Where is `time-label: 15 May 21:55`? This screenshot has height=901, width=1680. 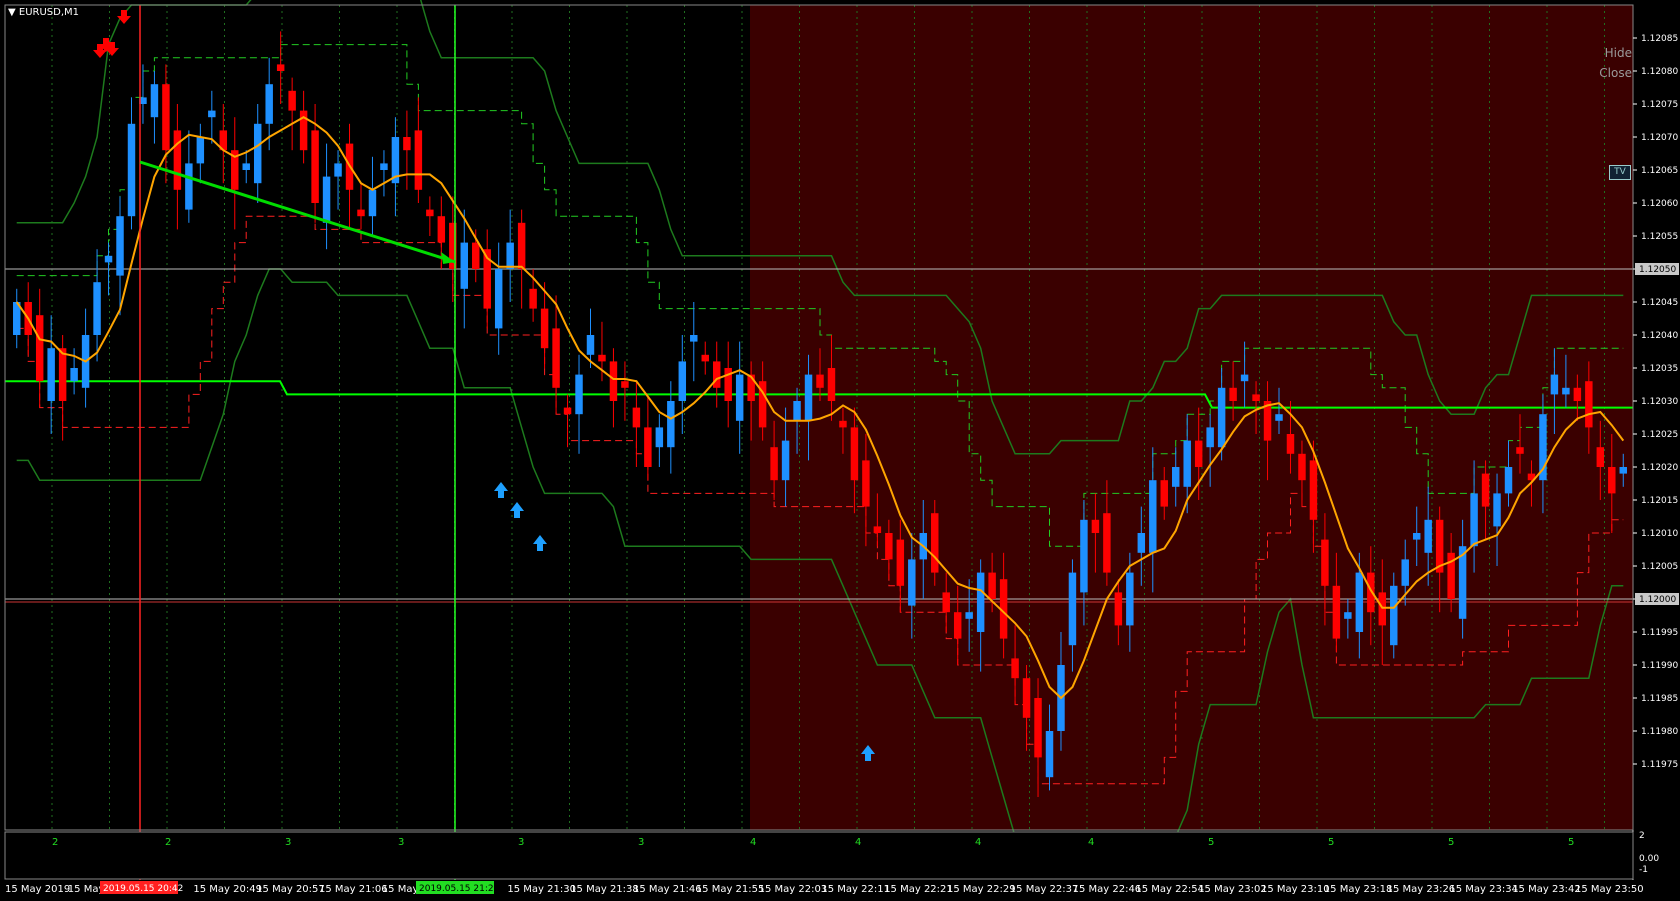 time-label: 15 May 21:55 is located at coordinates (730, 889).